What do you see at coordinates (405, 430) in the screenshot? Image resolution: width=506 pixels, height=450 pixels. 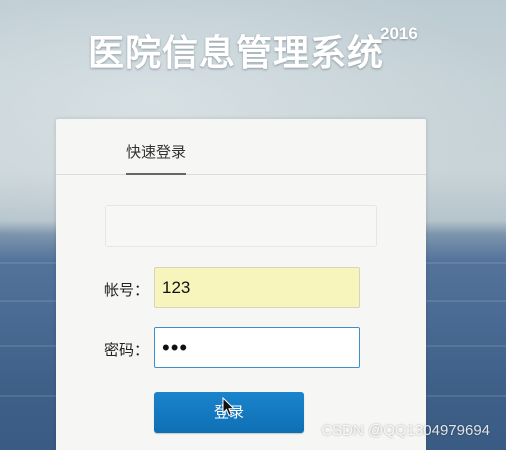 I see `csdn-watermark: CSDN @QQ1304979694` at bounding box center [405, 430].